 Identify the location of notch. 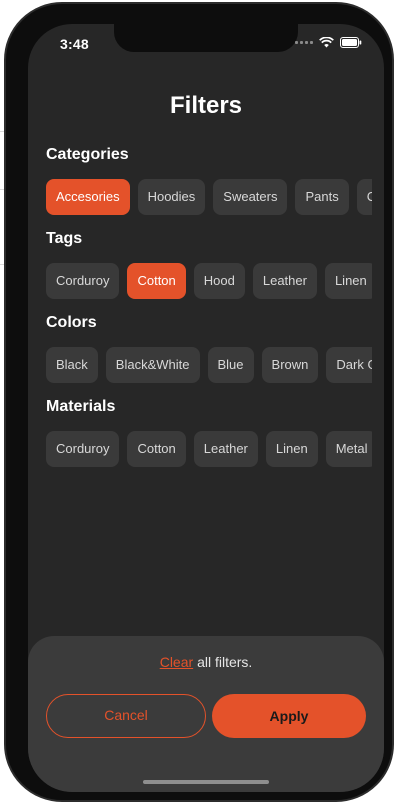
(206, 38).